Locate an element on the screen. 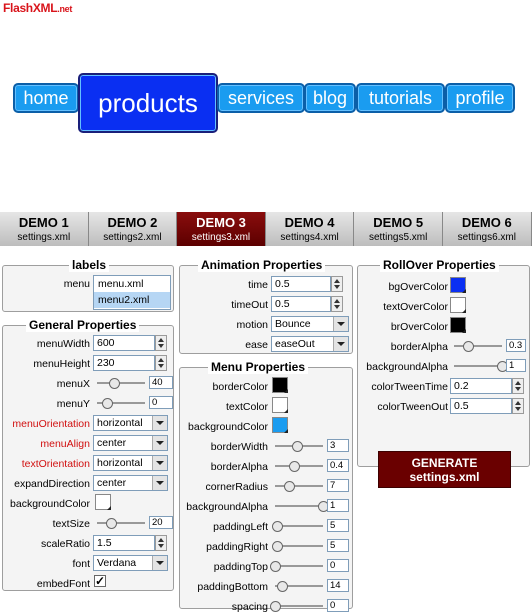 Image resolution: width=532 pixels, height=613 pixels. bordercolor-swatch is located at coordinates (280, 385).